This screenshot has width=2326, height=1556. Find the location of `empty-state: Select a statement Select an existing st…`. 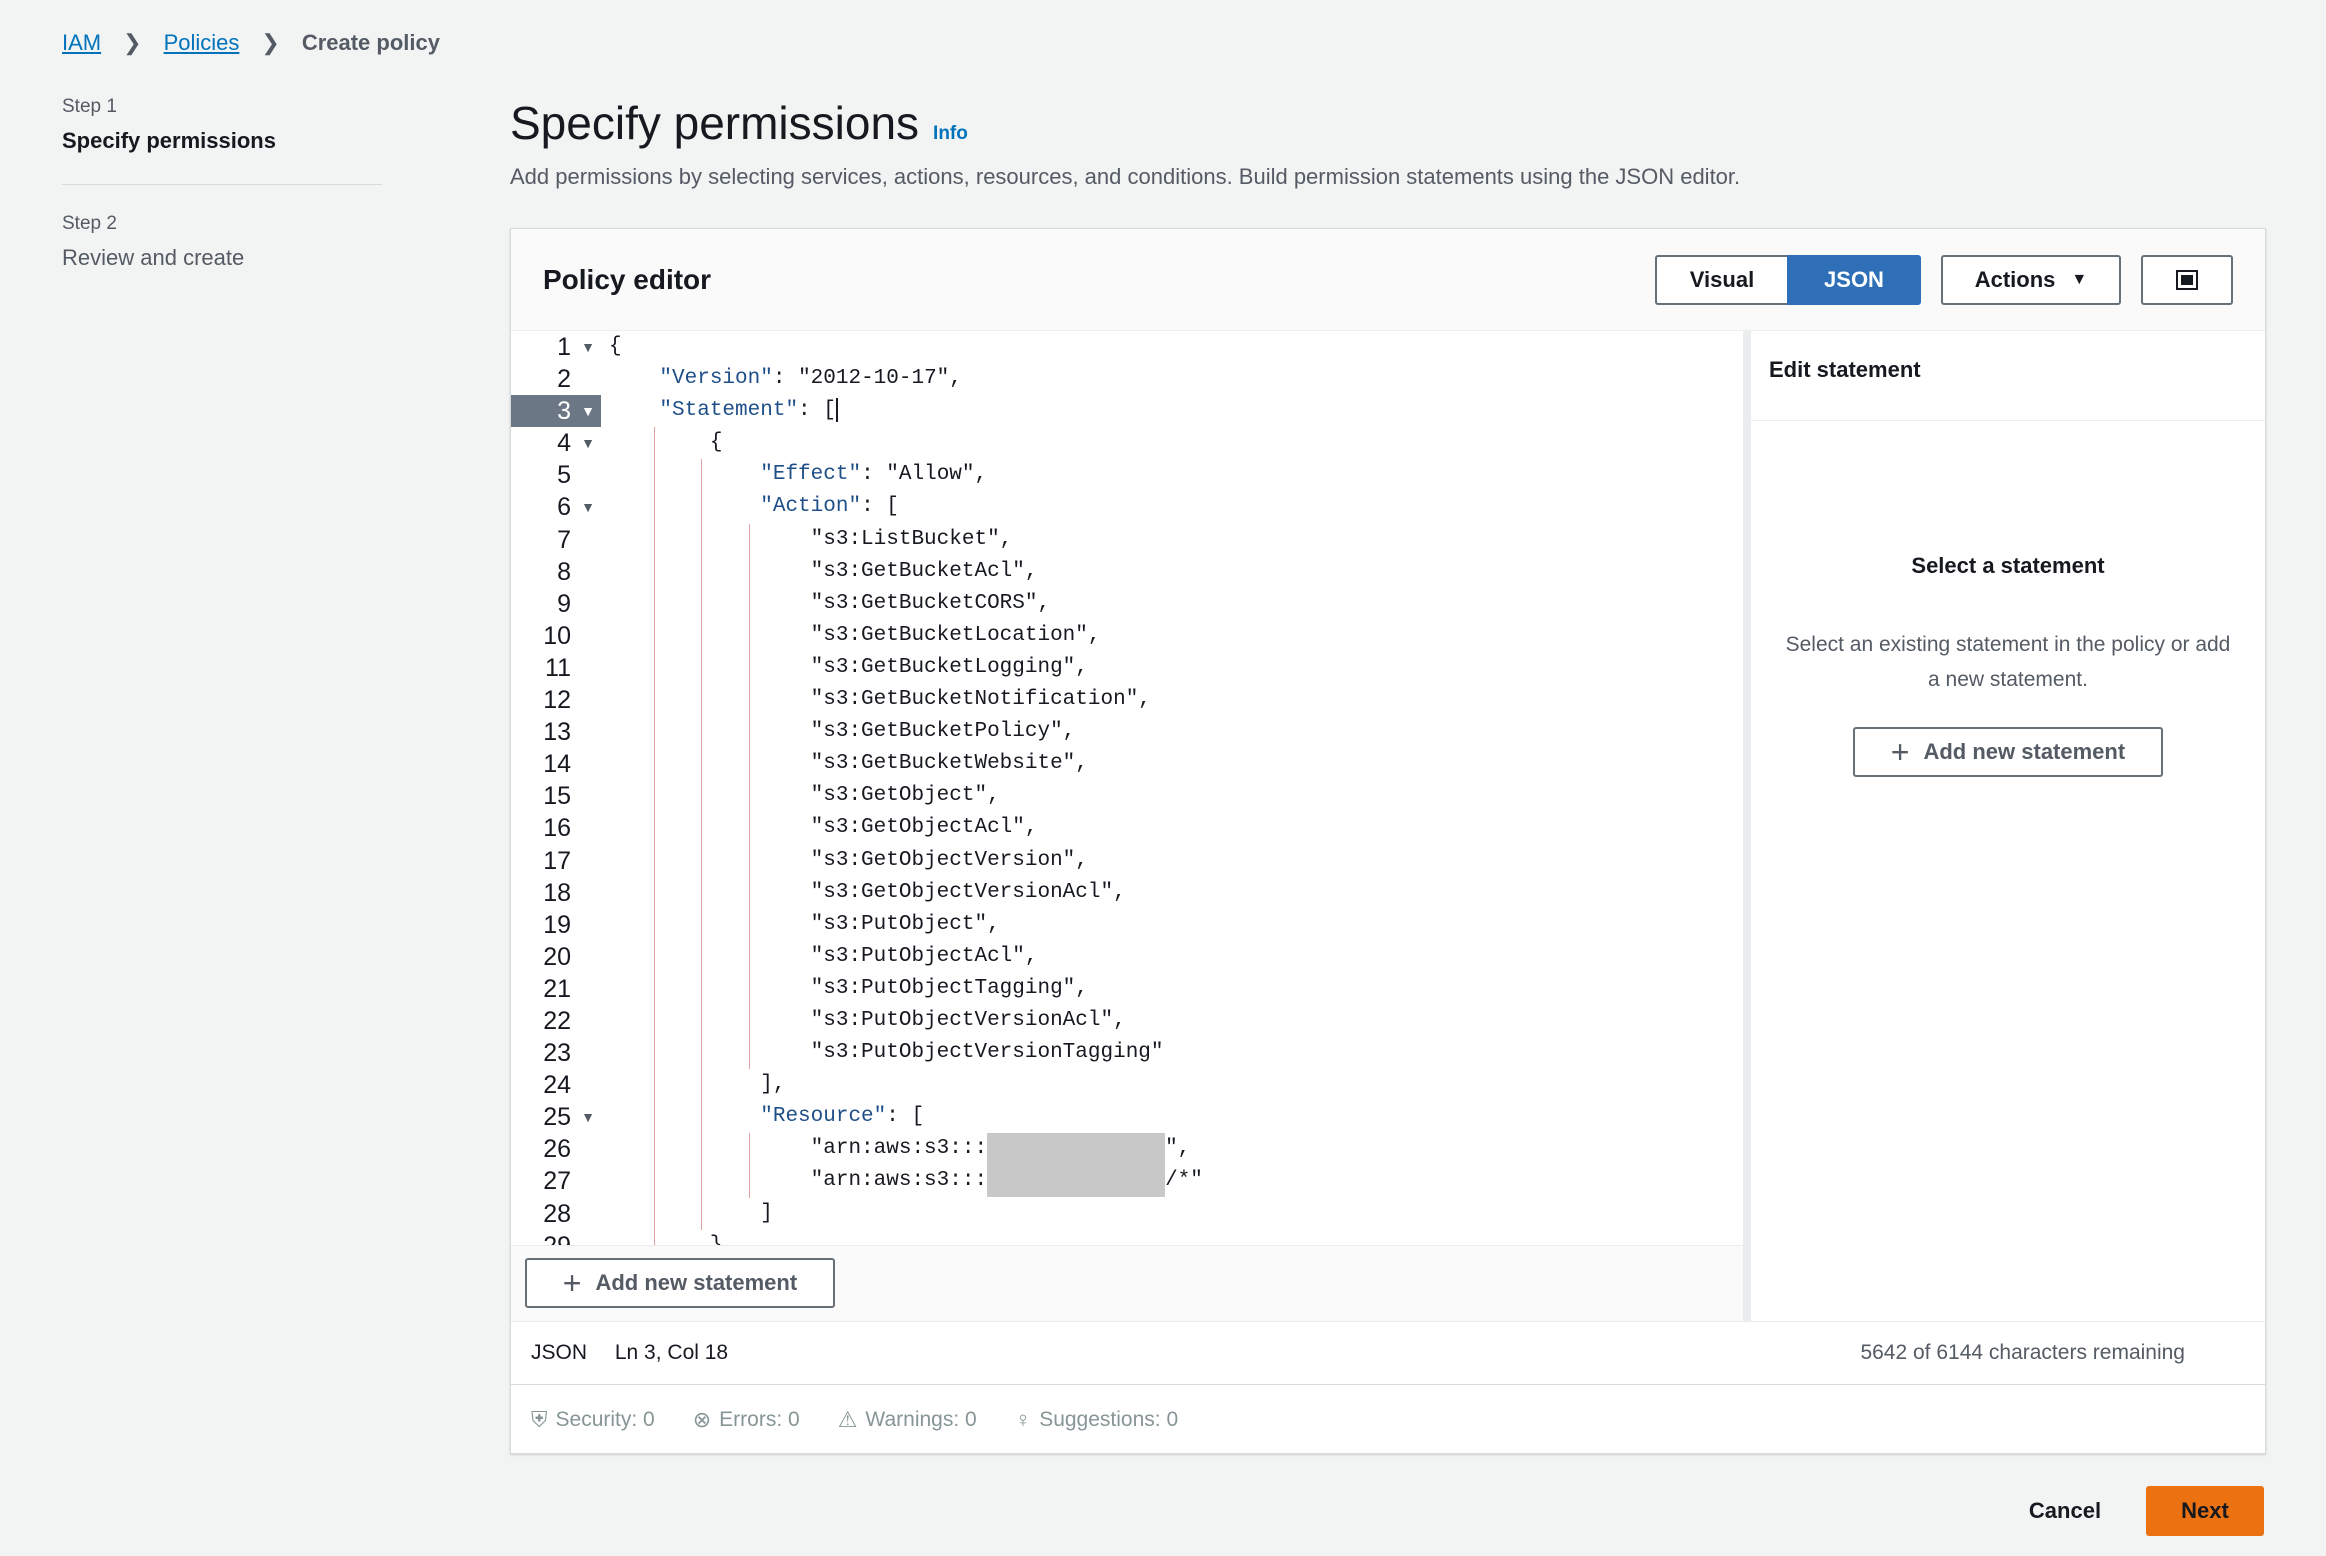

empty-state: Select a statement Select an existing st… is located at coordinates (2008, 665).